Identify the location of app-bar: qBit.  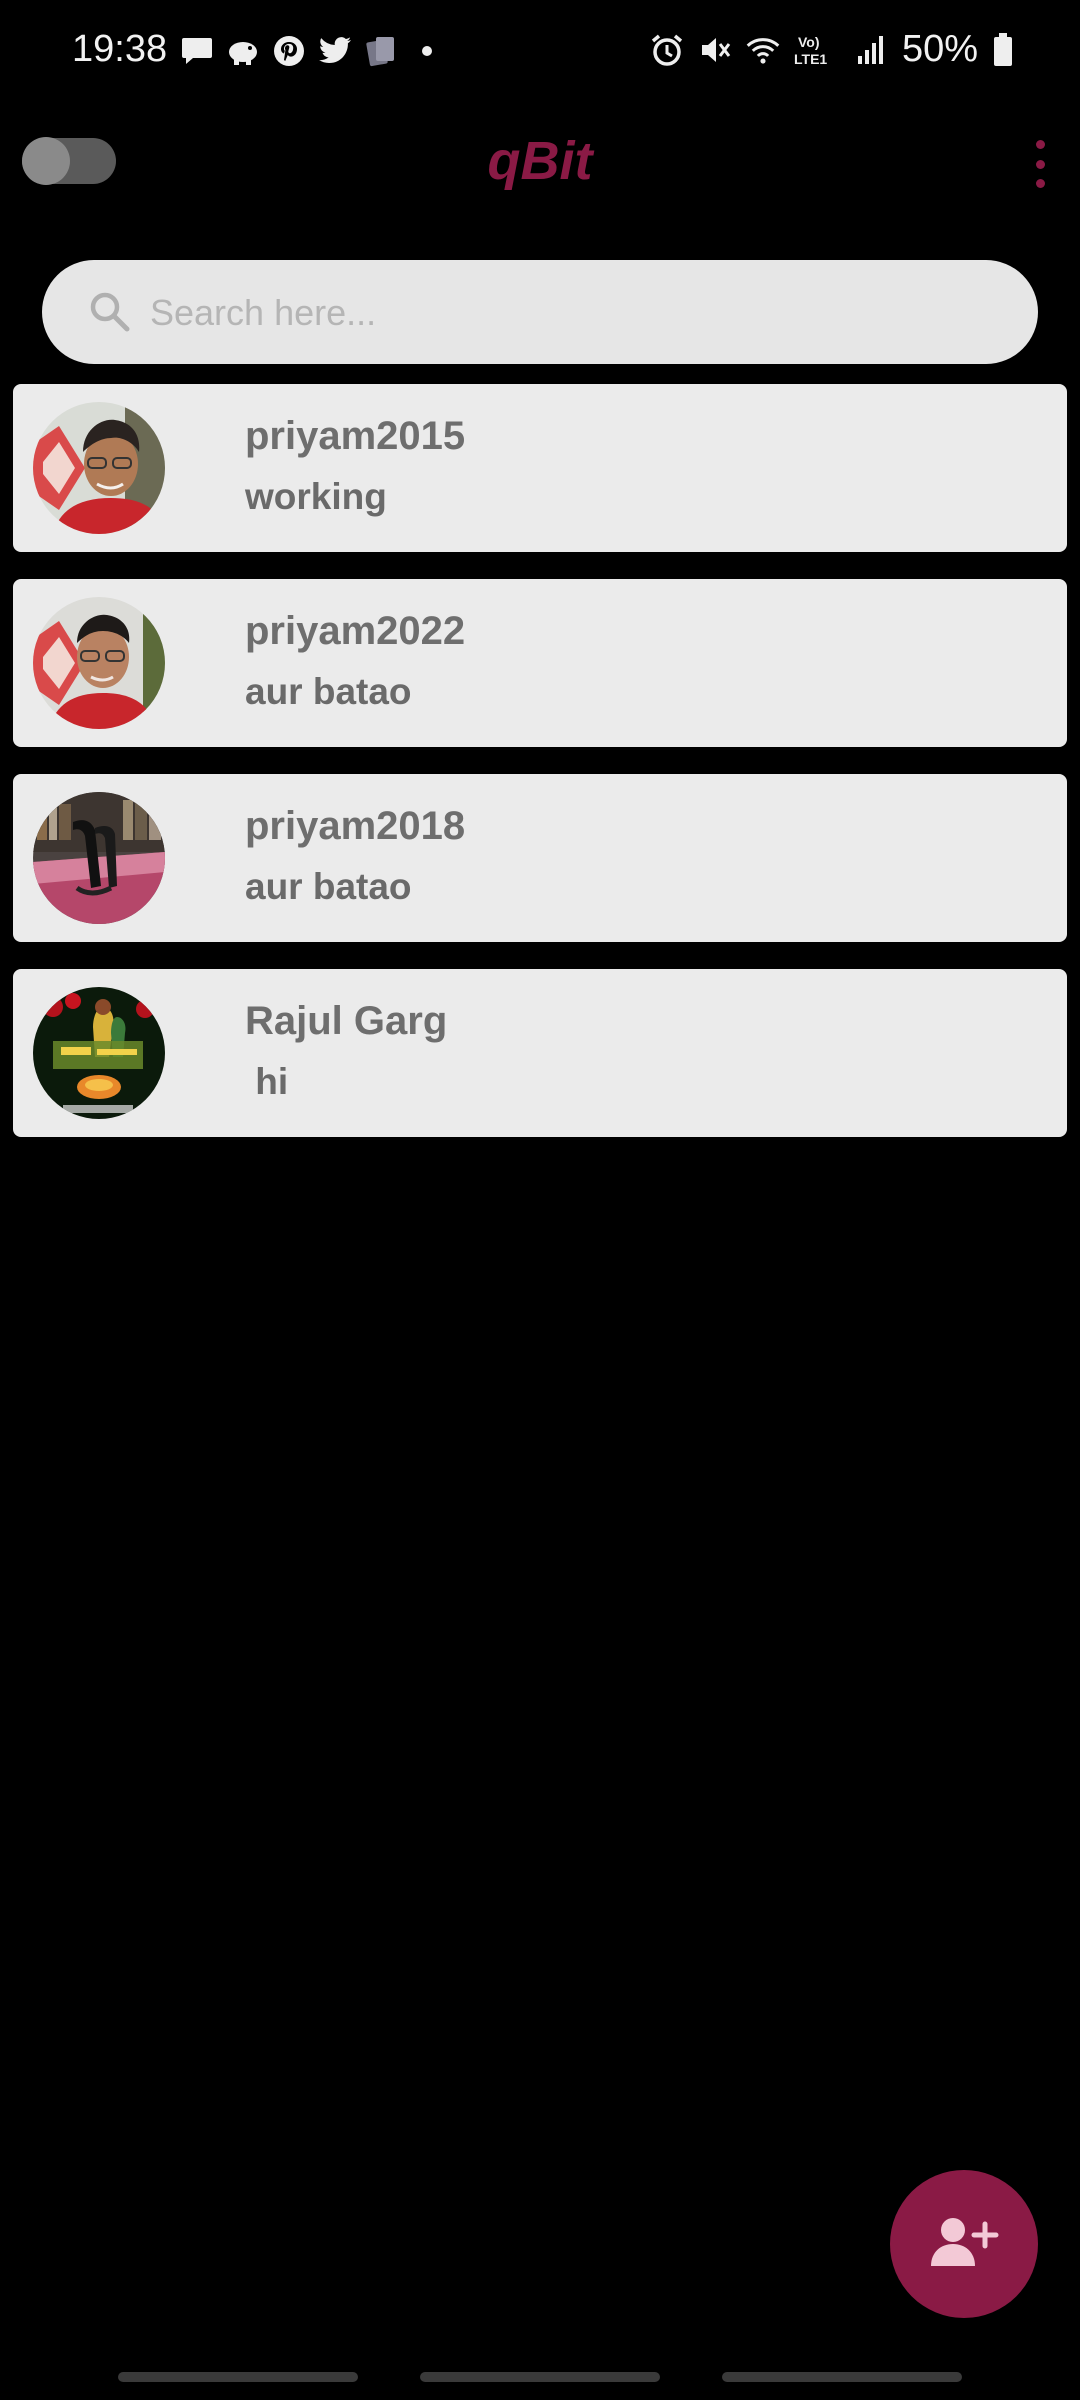
(540, 163).